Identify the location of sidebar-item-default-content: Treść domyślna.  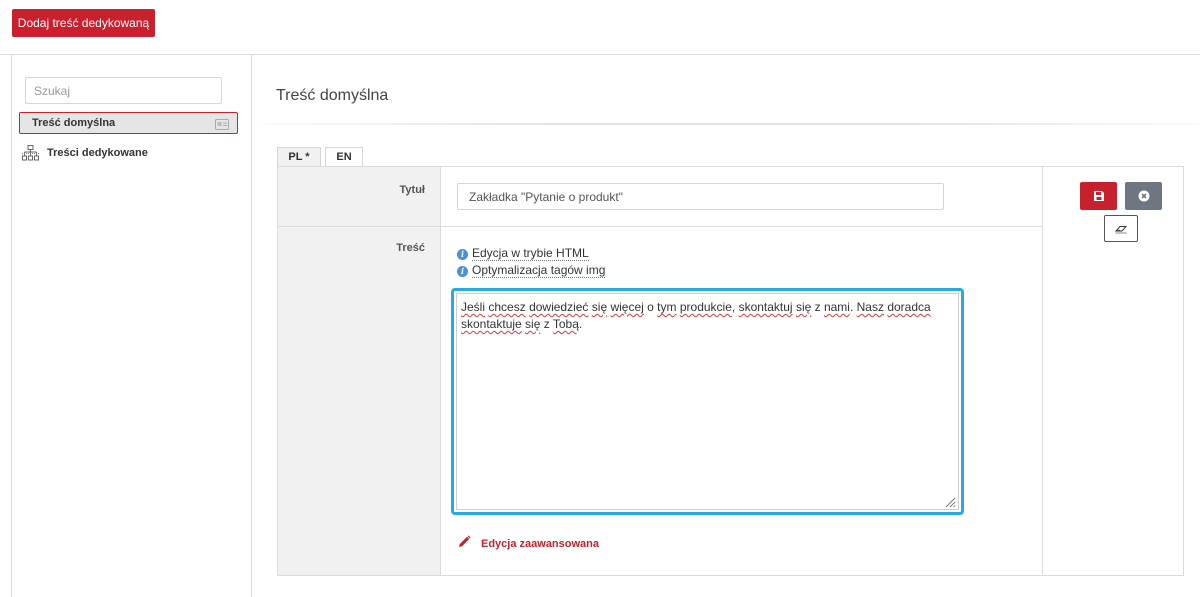
(128, 123).